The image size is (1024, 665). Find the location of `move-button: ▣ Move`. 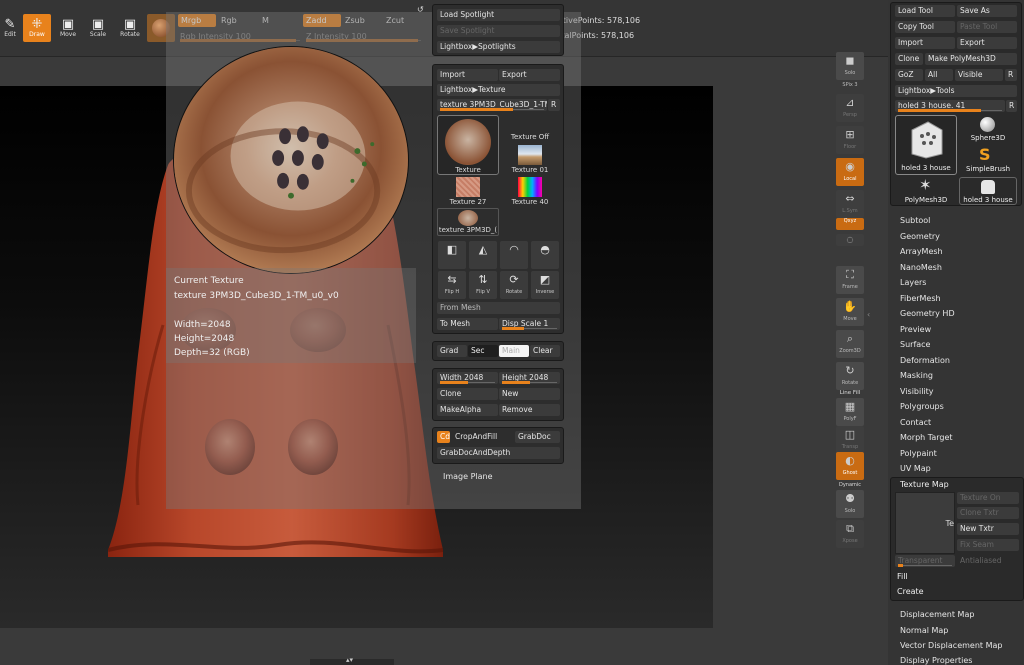

move-button: ▣ Move is located at coordinates (68, 28).